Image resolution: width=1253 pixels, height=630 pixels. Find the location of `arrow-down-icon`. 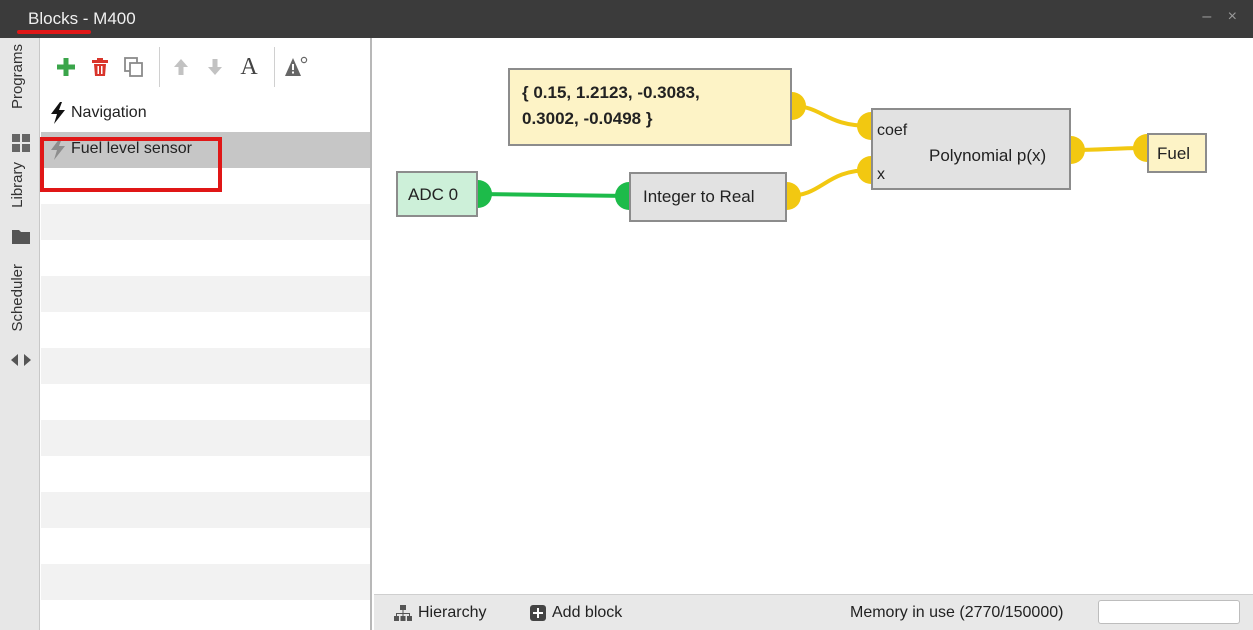

arrow-down-icon is located at coordinates (215, 67).